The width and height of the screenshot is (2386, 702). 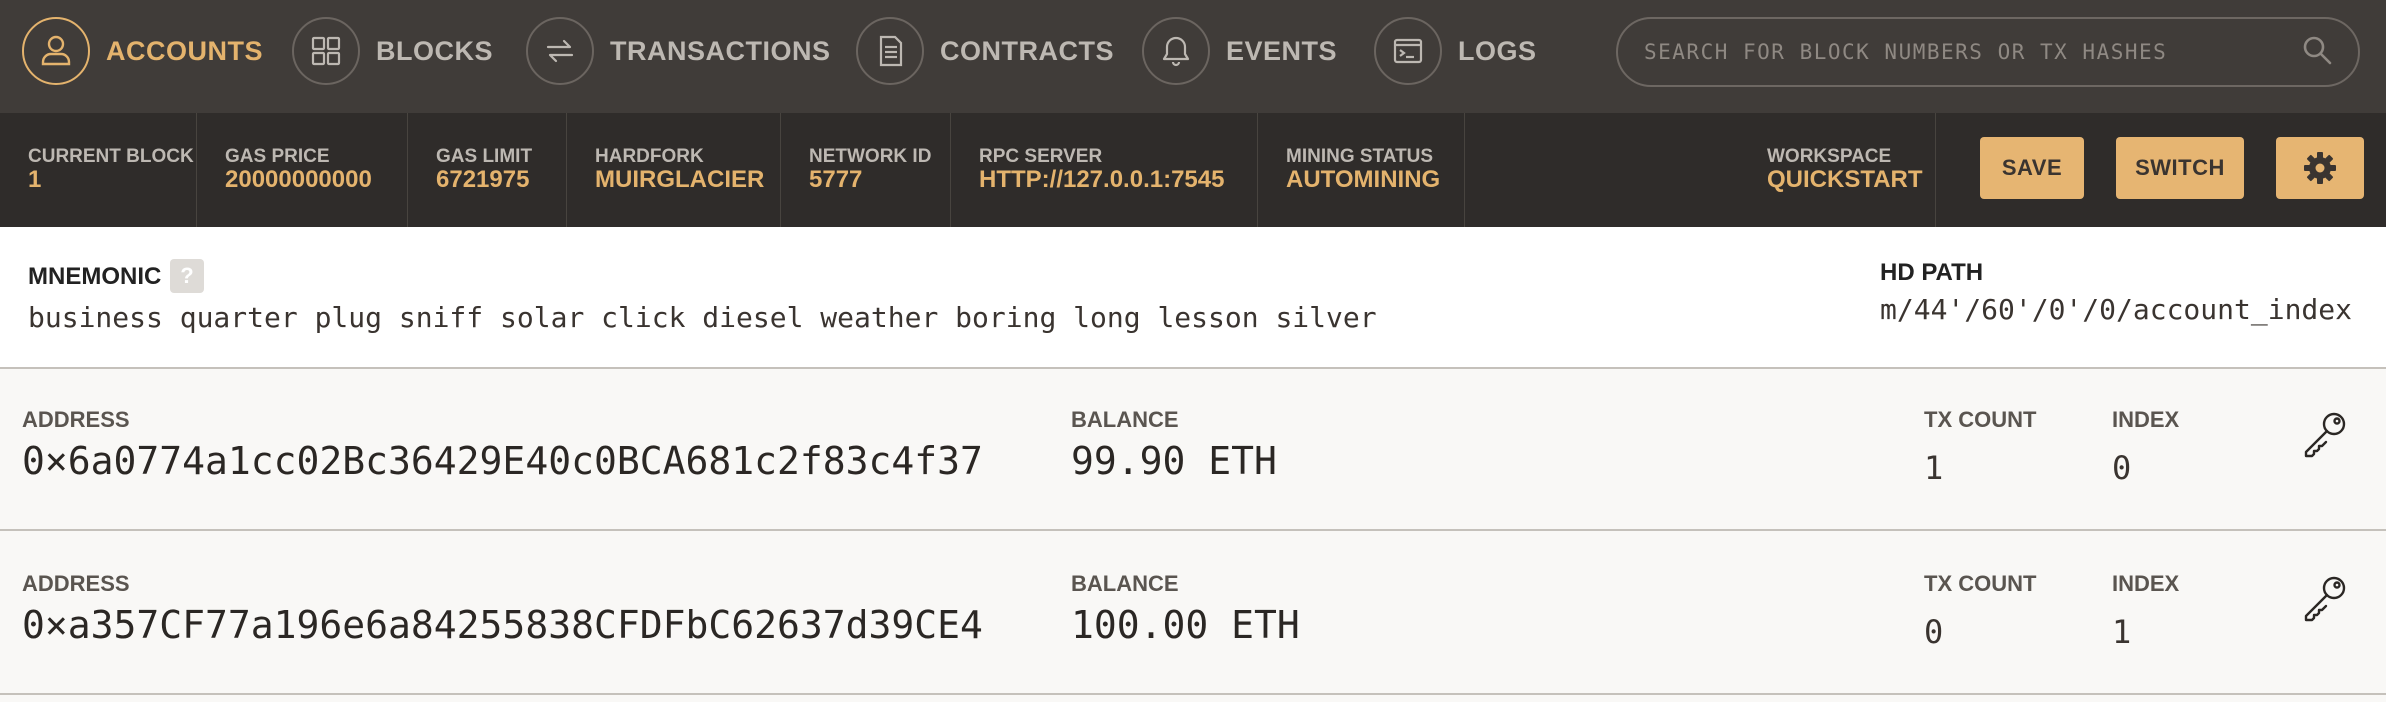 I want to click on help-icon: ?, so click(x=187, y=276).